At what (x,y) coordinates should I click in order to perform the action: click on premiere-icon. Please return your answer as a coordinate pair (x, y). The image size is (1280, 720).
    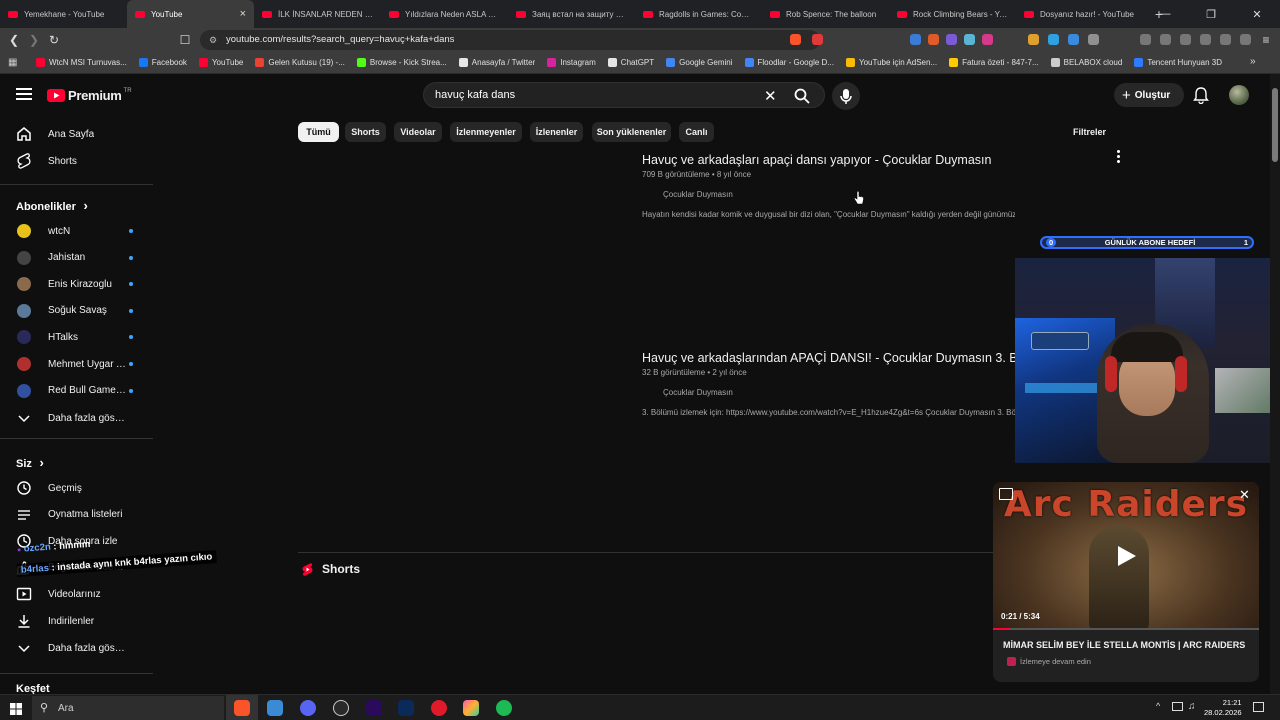
    Looking at the image, I should click on (374, 708).